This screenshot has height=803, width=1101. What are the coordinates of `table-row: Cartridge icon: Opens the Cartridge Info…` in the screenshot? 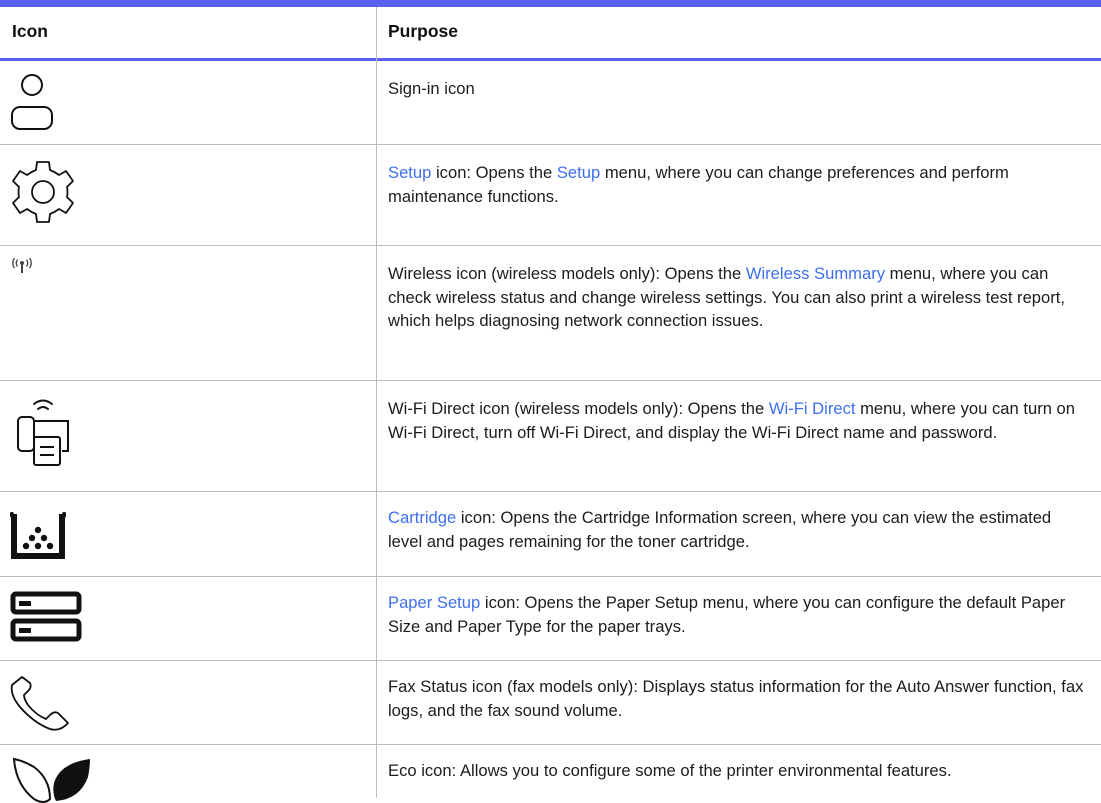 It's located at (550, 534).